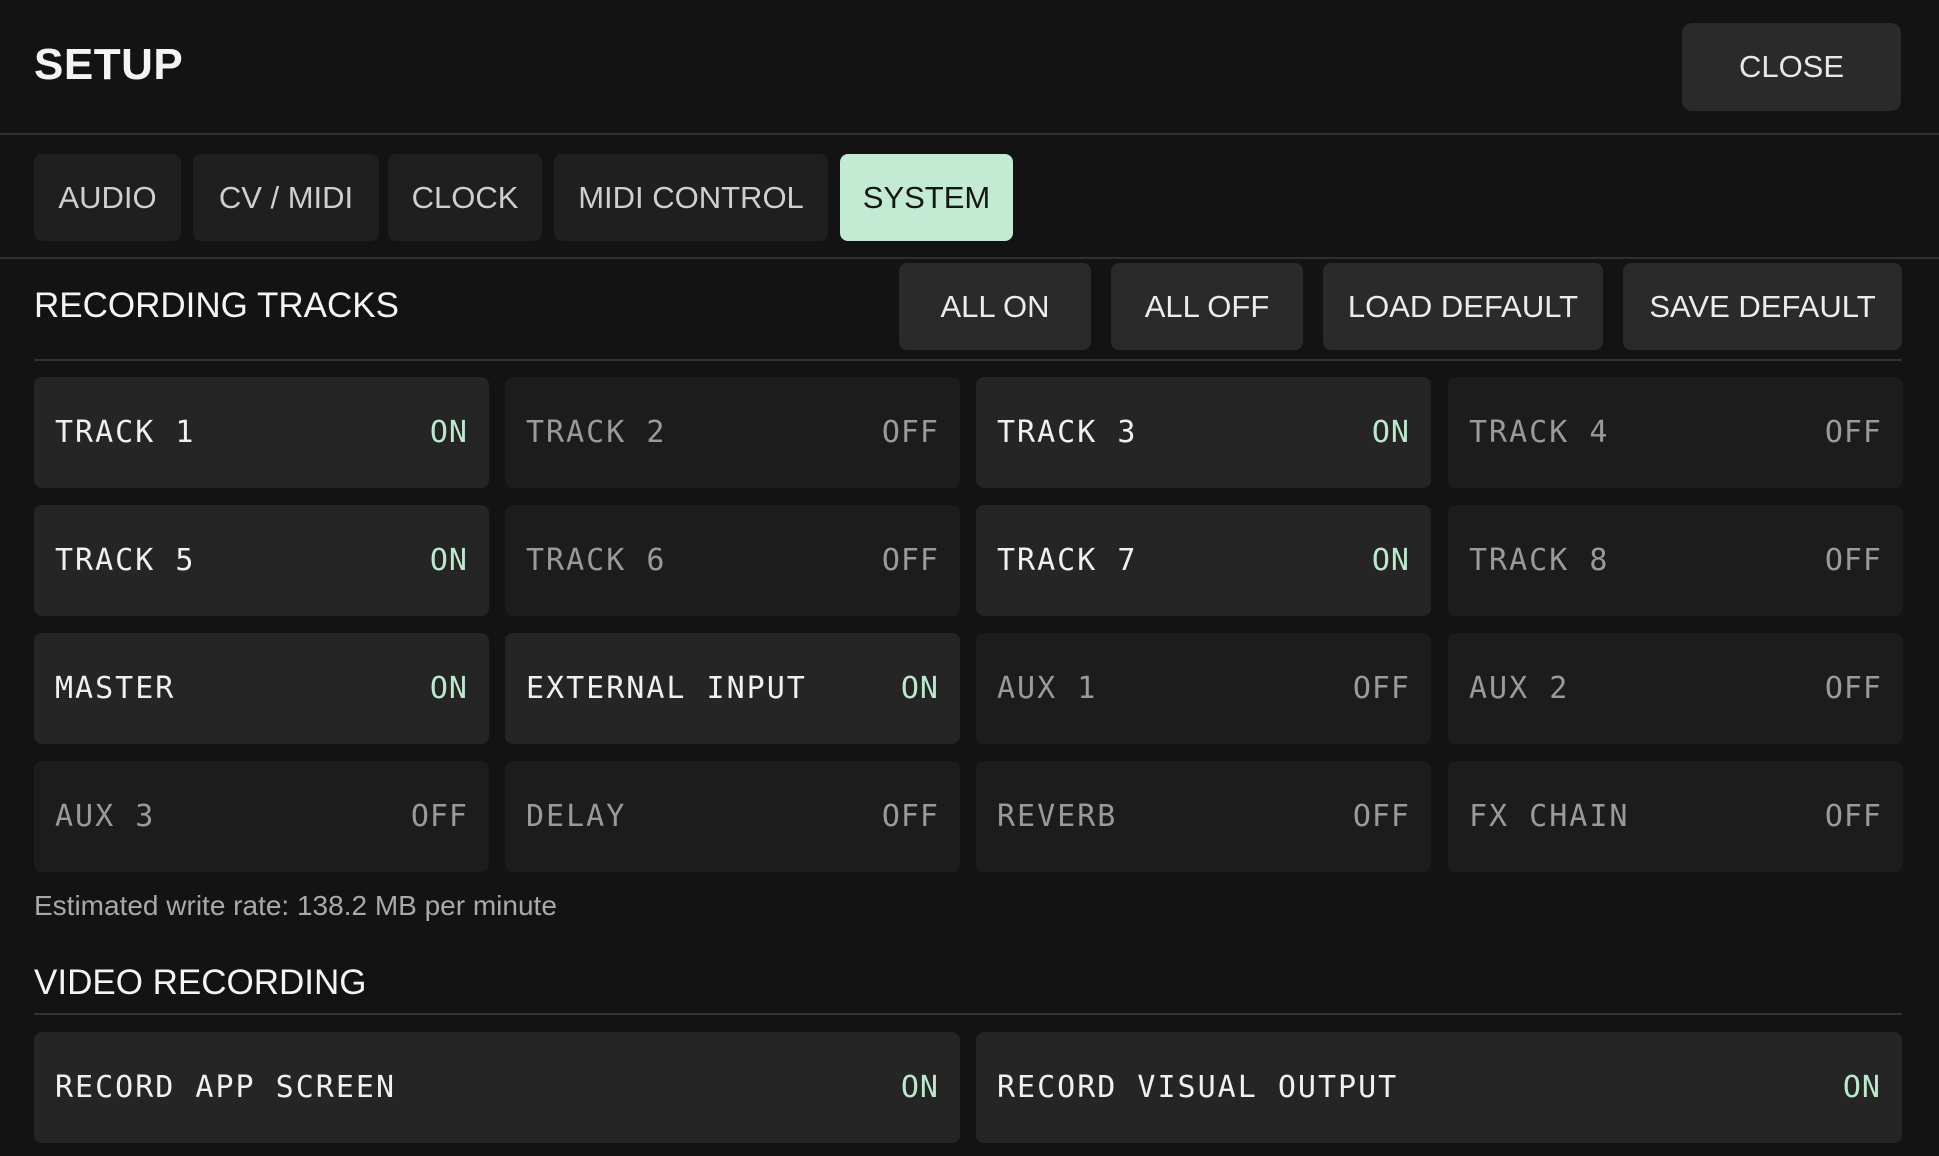 The height and width of the screenshot is (1156, 1939). I want to click on track-toggle: AUX 1 OFF, so click(1203, 688).